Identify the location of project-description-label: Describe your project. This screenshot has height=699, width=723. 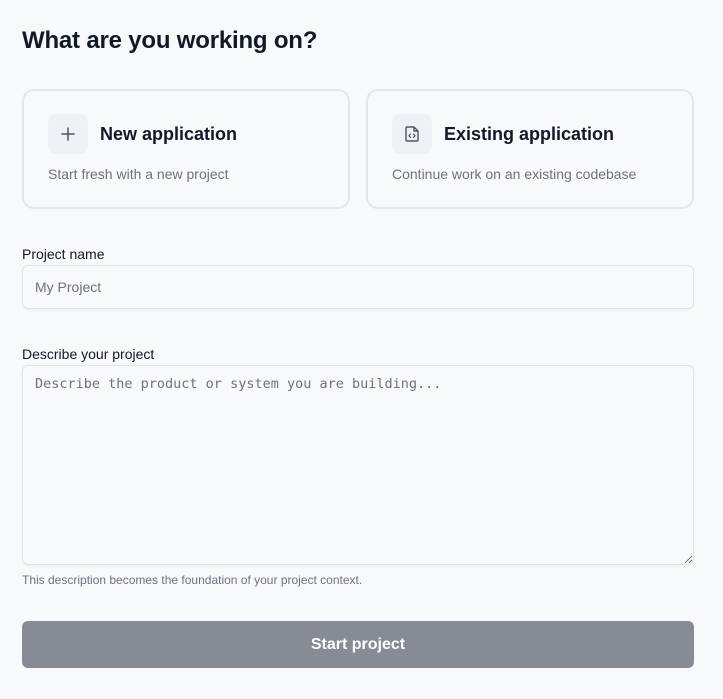
(88, 354).